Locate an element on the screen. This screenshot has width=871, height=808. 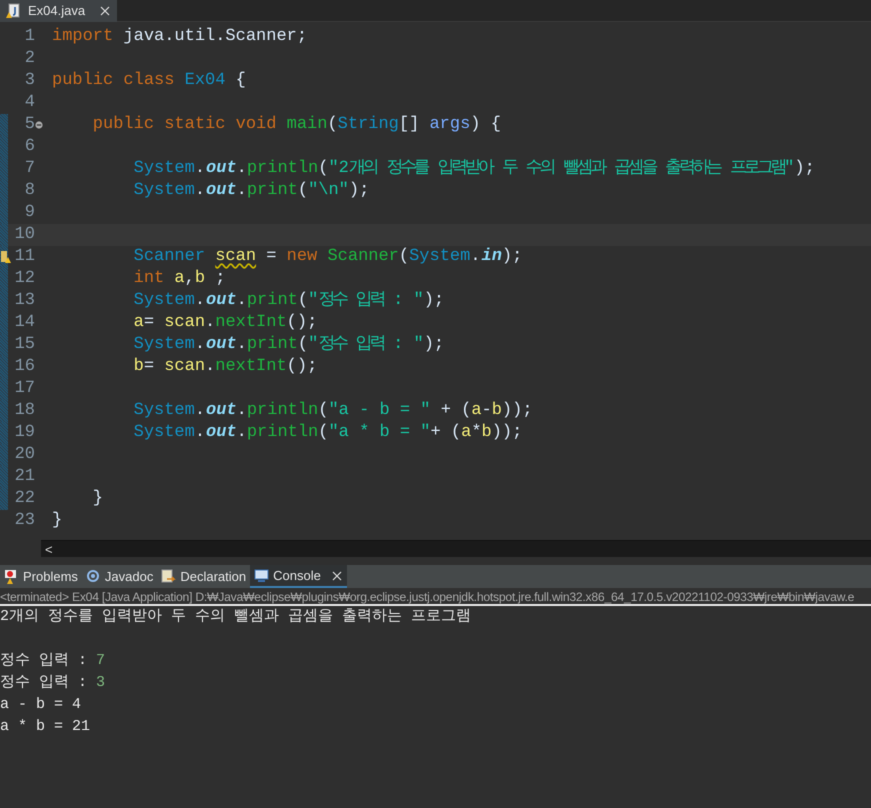
line-number: 8 is located at coordinates (29, 191).